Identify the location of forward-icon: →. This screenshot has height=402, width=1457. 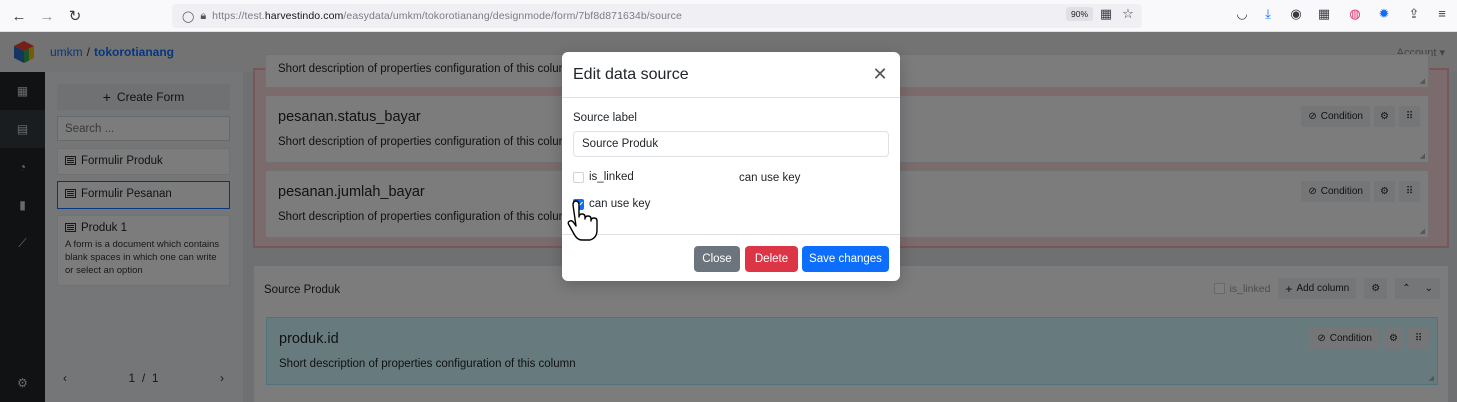
(47, 16).